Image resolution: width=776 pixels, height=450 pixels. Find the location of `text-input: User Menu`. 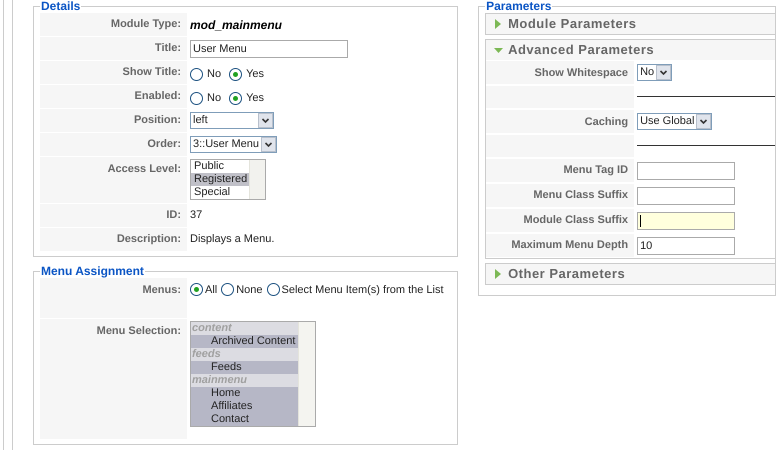

text-input: User Menu is located at coordinates (269, 49).